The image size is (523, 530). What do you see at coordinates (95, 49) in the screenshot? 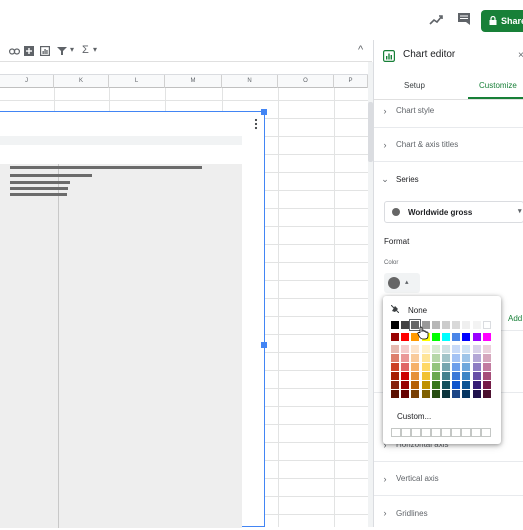
I see `functions-dropdown-icon: ▾` at bounding box center [95, 49].